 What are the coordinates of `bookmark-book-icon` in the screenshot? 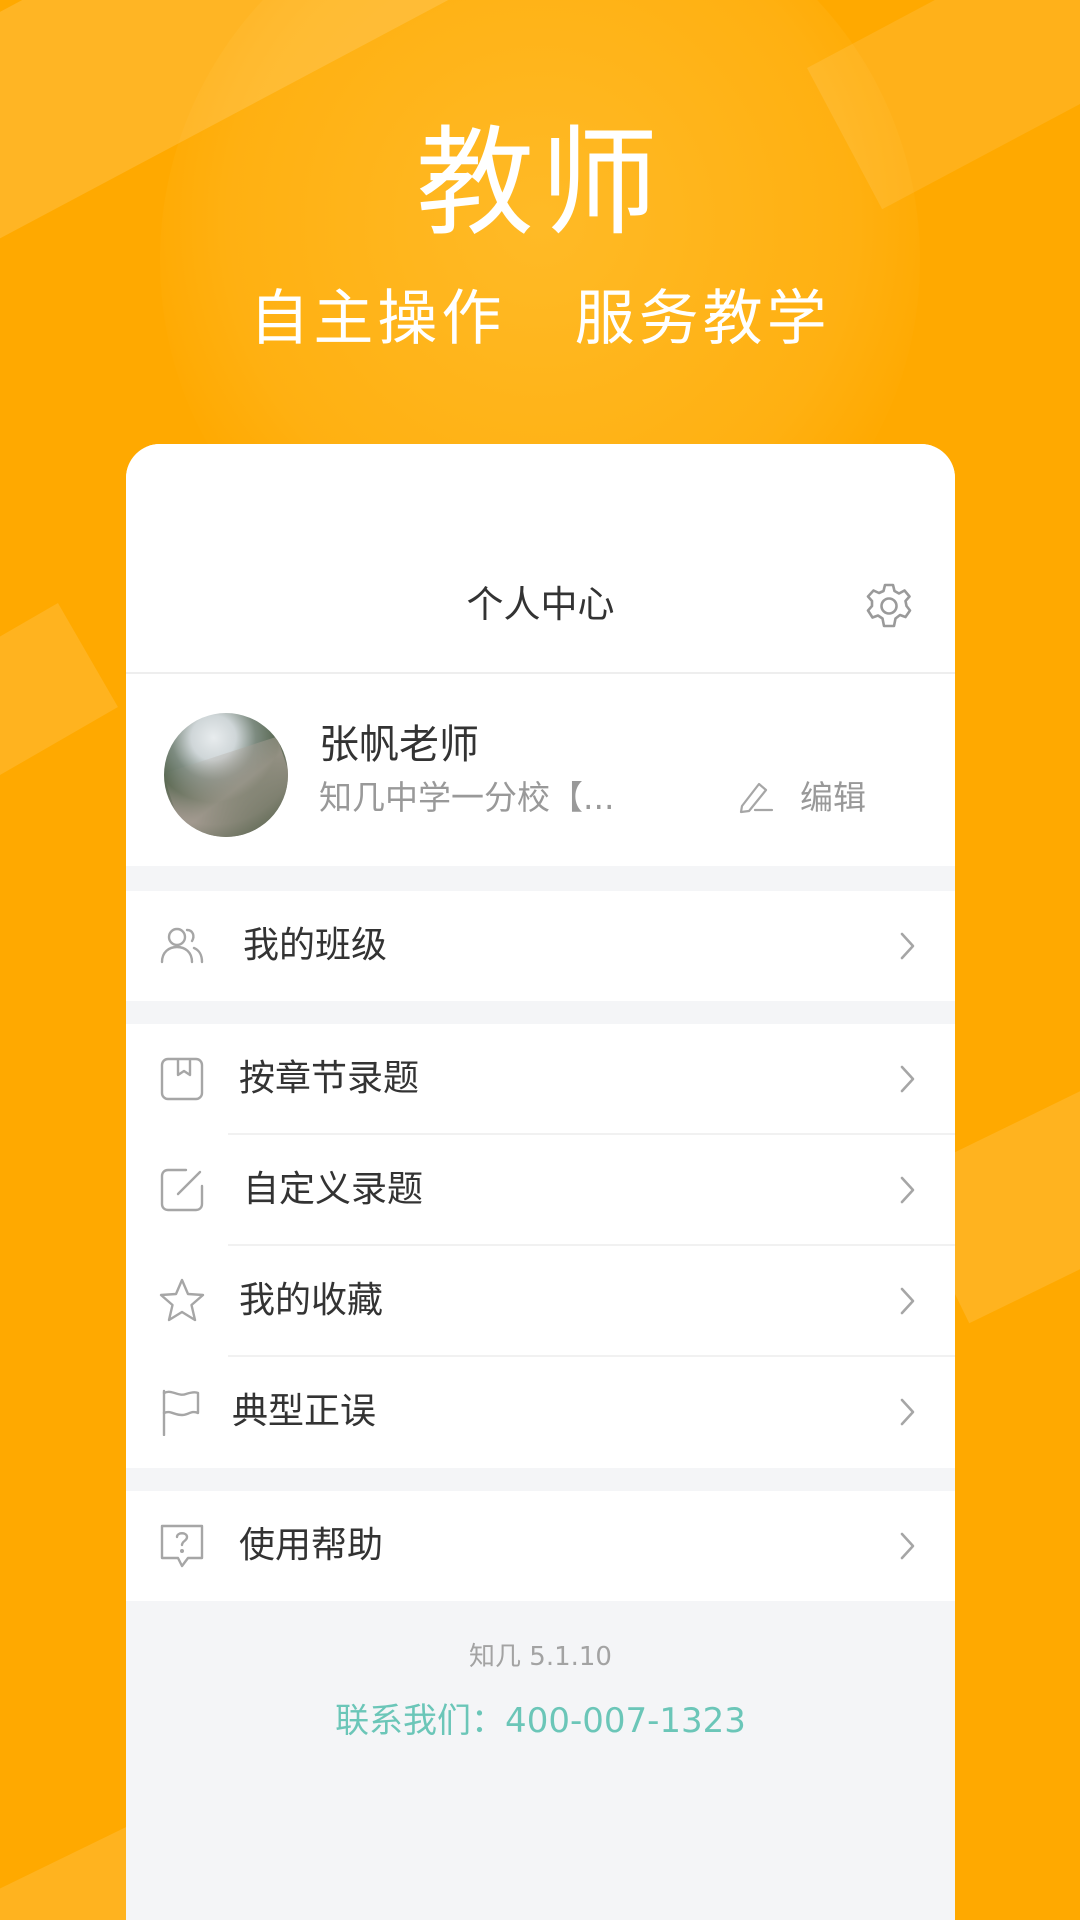 It's located at (182, 1079).